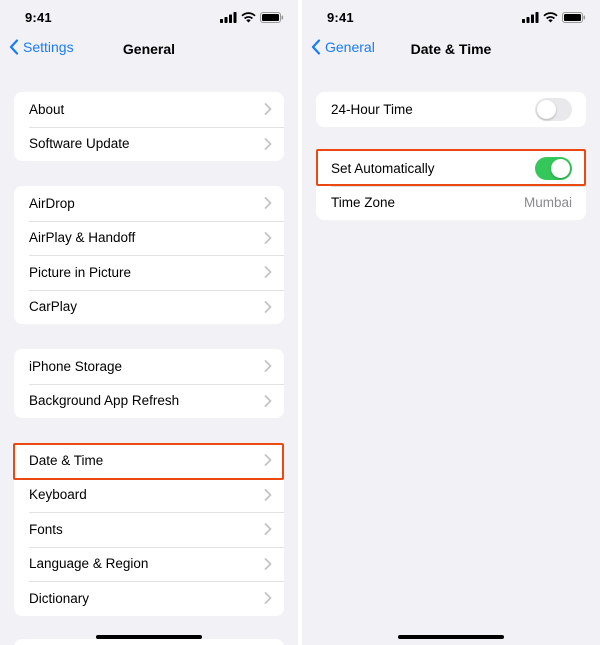 This screenshot has width=600, height=645. I want to click on row-label: Dictionary, so click(59, 598).